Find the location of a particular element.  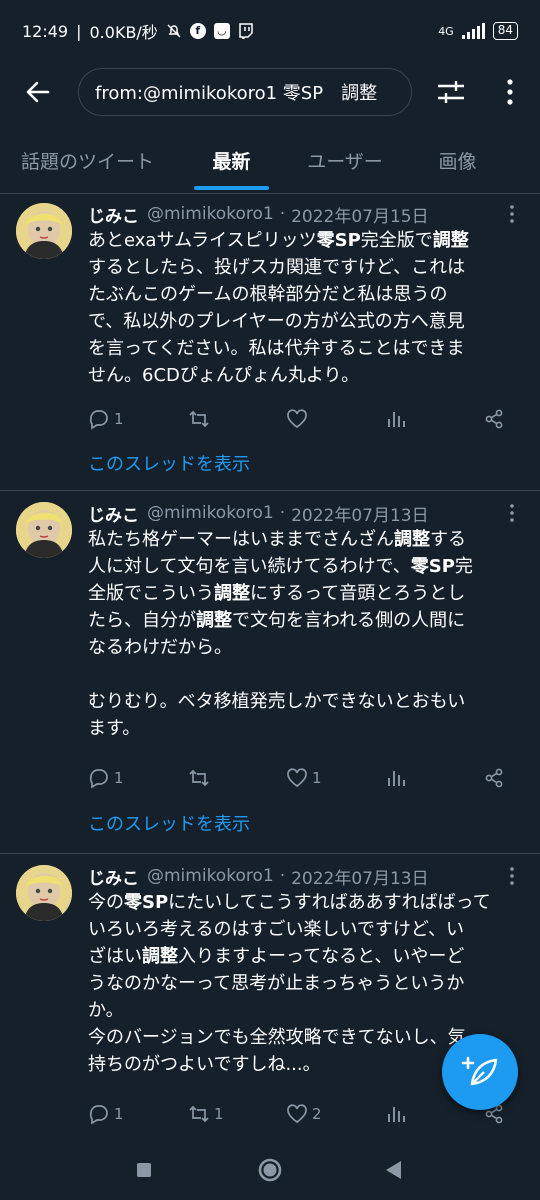

battery-icon: 84 is located at coordinates (505, 31).